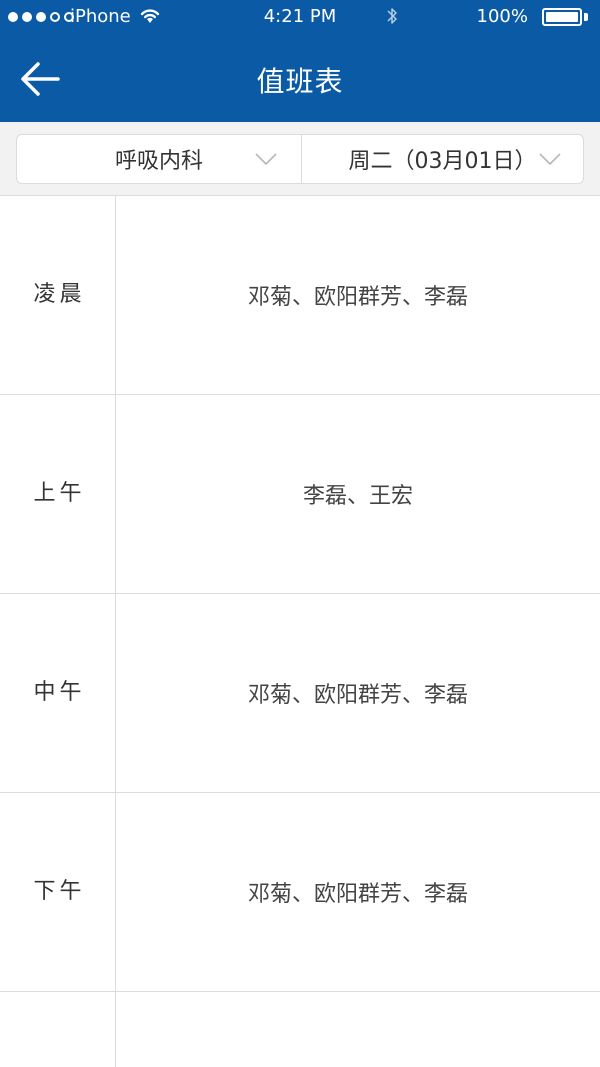  I want to click on time-slot-label-line: 中, so click(44, 692).